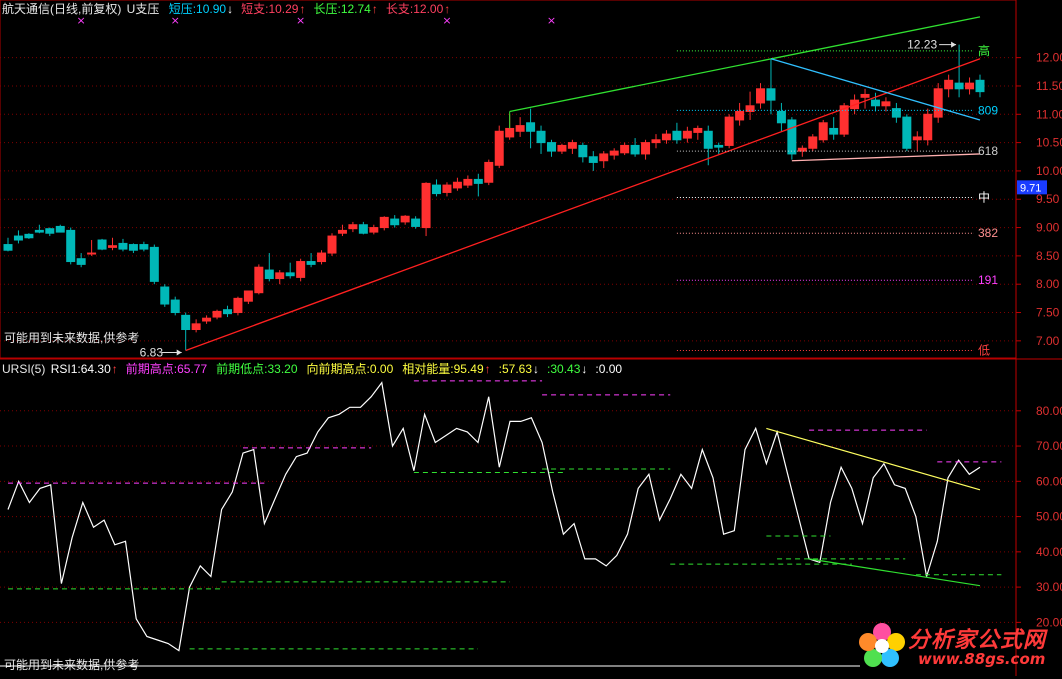 The height and width of the screenshot is (679, 1062). What do you see at coordinates (143, 9) in the screenshot?
I see `indicator-name: U支压` at bounding box center [143, 9].